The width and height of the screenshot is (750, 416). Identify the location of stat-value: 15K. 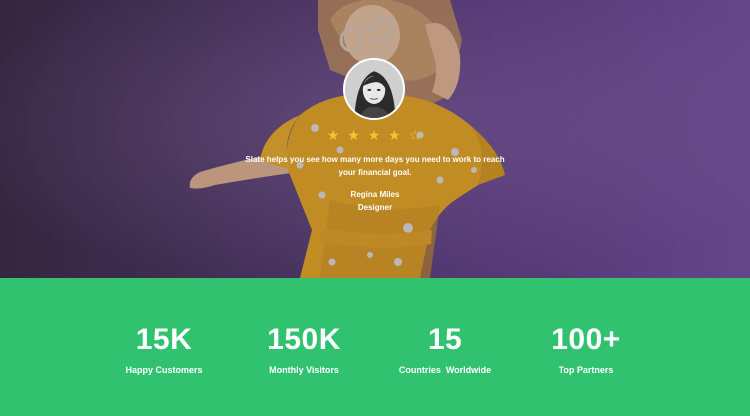
(164, 339).